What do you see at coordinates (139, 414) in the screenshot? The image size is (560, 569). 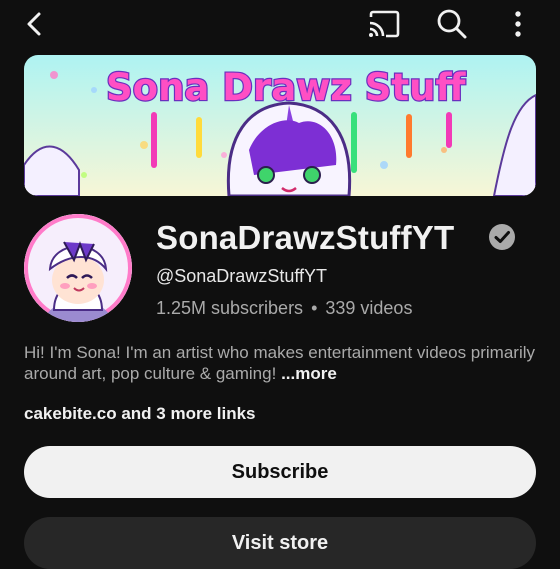 I see `channel-links: cakebite.co and 3 more links` at bounding box center [139, 414].